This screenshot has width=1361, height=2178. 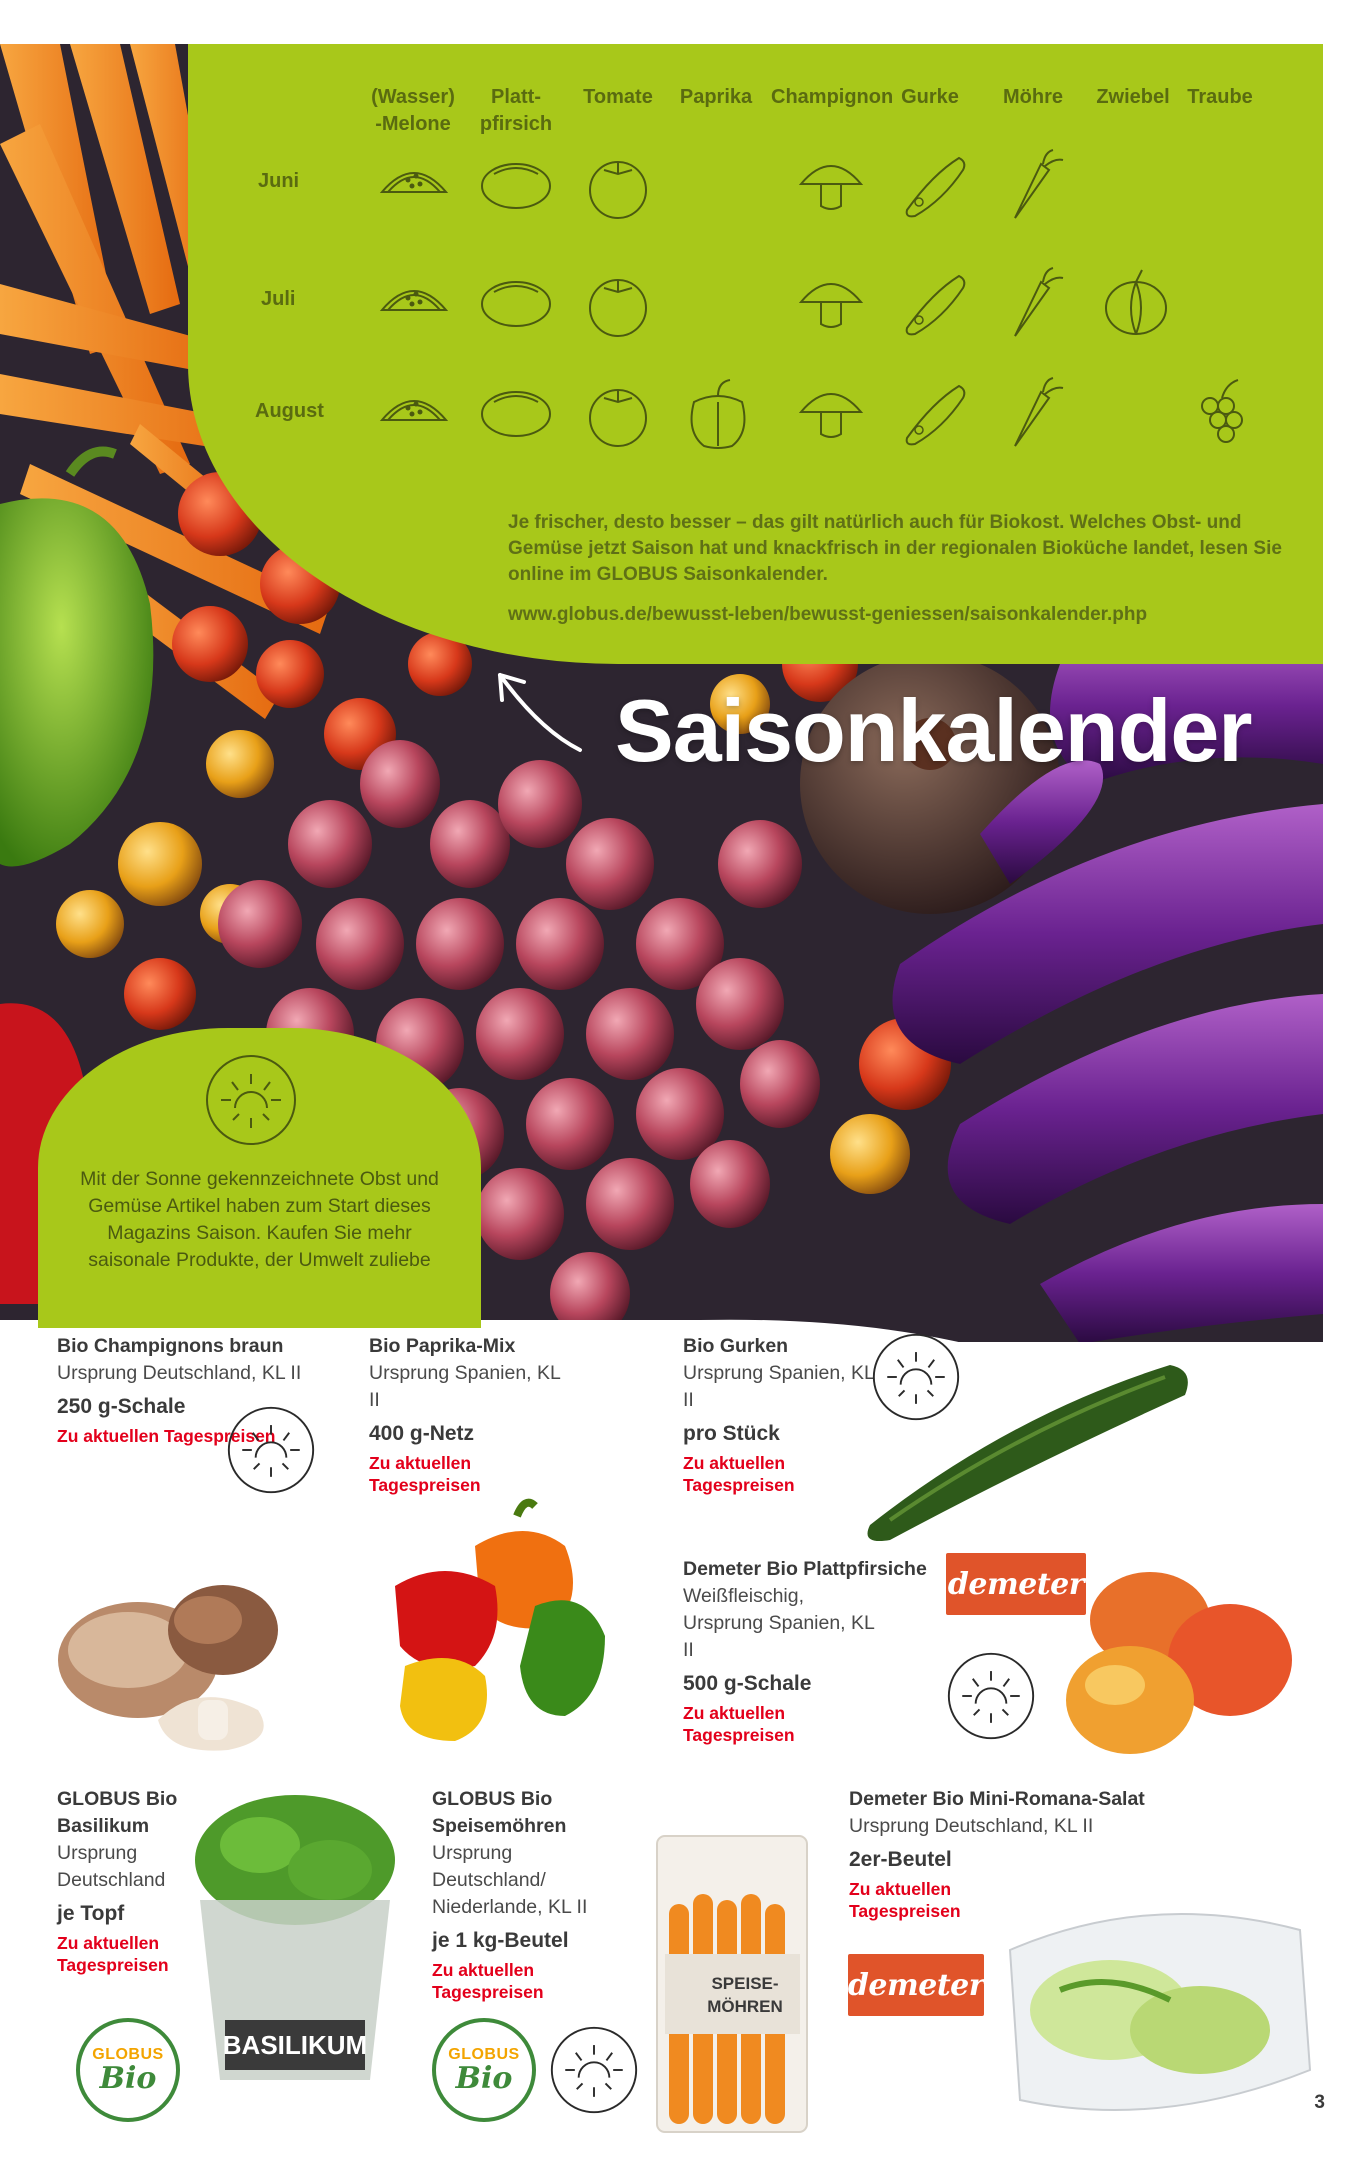 I want to click on product-unit: je 1 kg-Beutel, so click(x=500, y=1940).